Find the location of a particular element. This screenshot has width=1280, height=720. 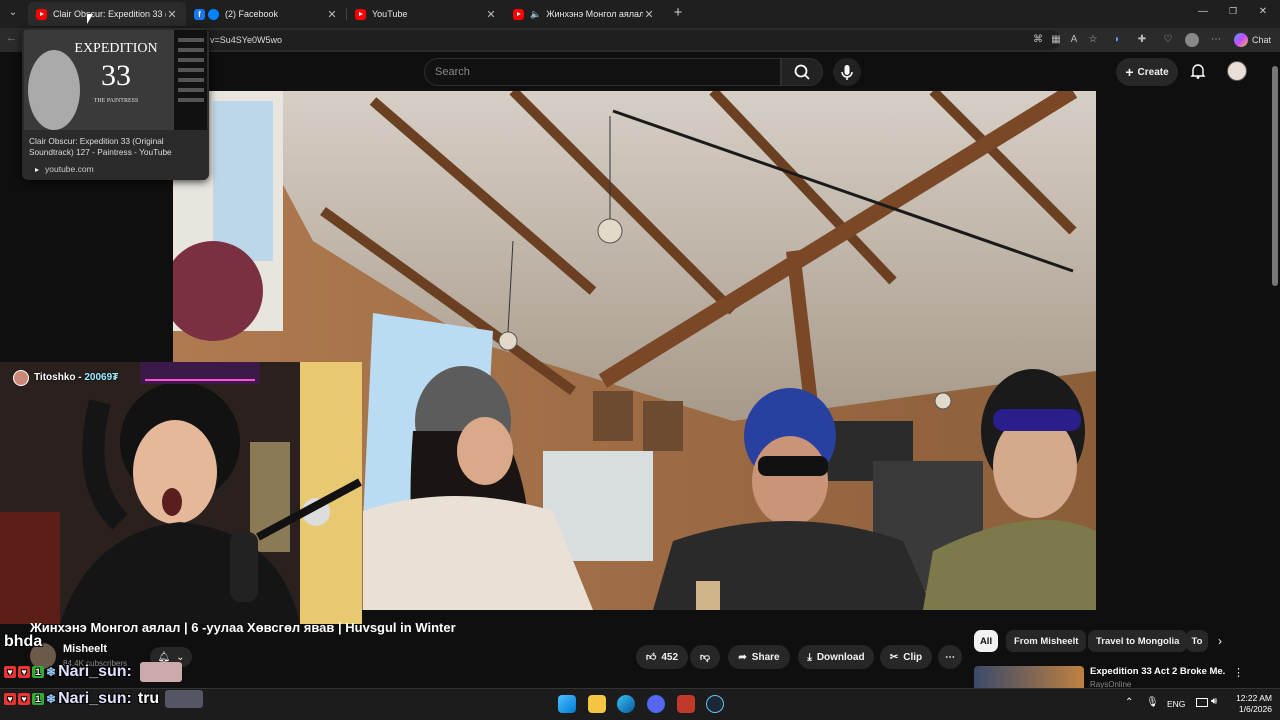

file-explorer-icon is located at coordinates (597, 704).